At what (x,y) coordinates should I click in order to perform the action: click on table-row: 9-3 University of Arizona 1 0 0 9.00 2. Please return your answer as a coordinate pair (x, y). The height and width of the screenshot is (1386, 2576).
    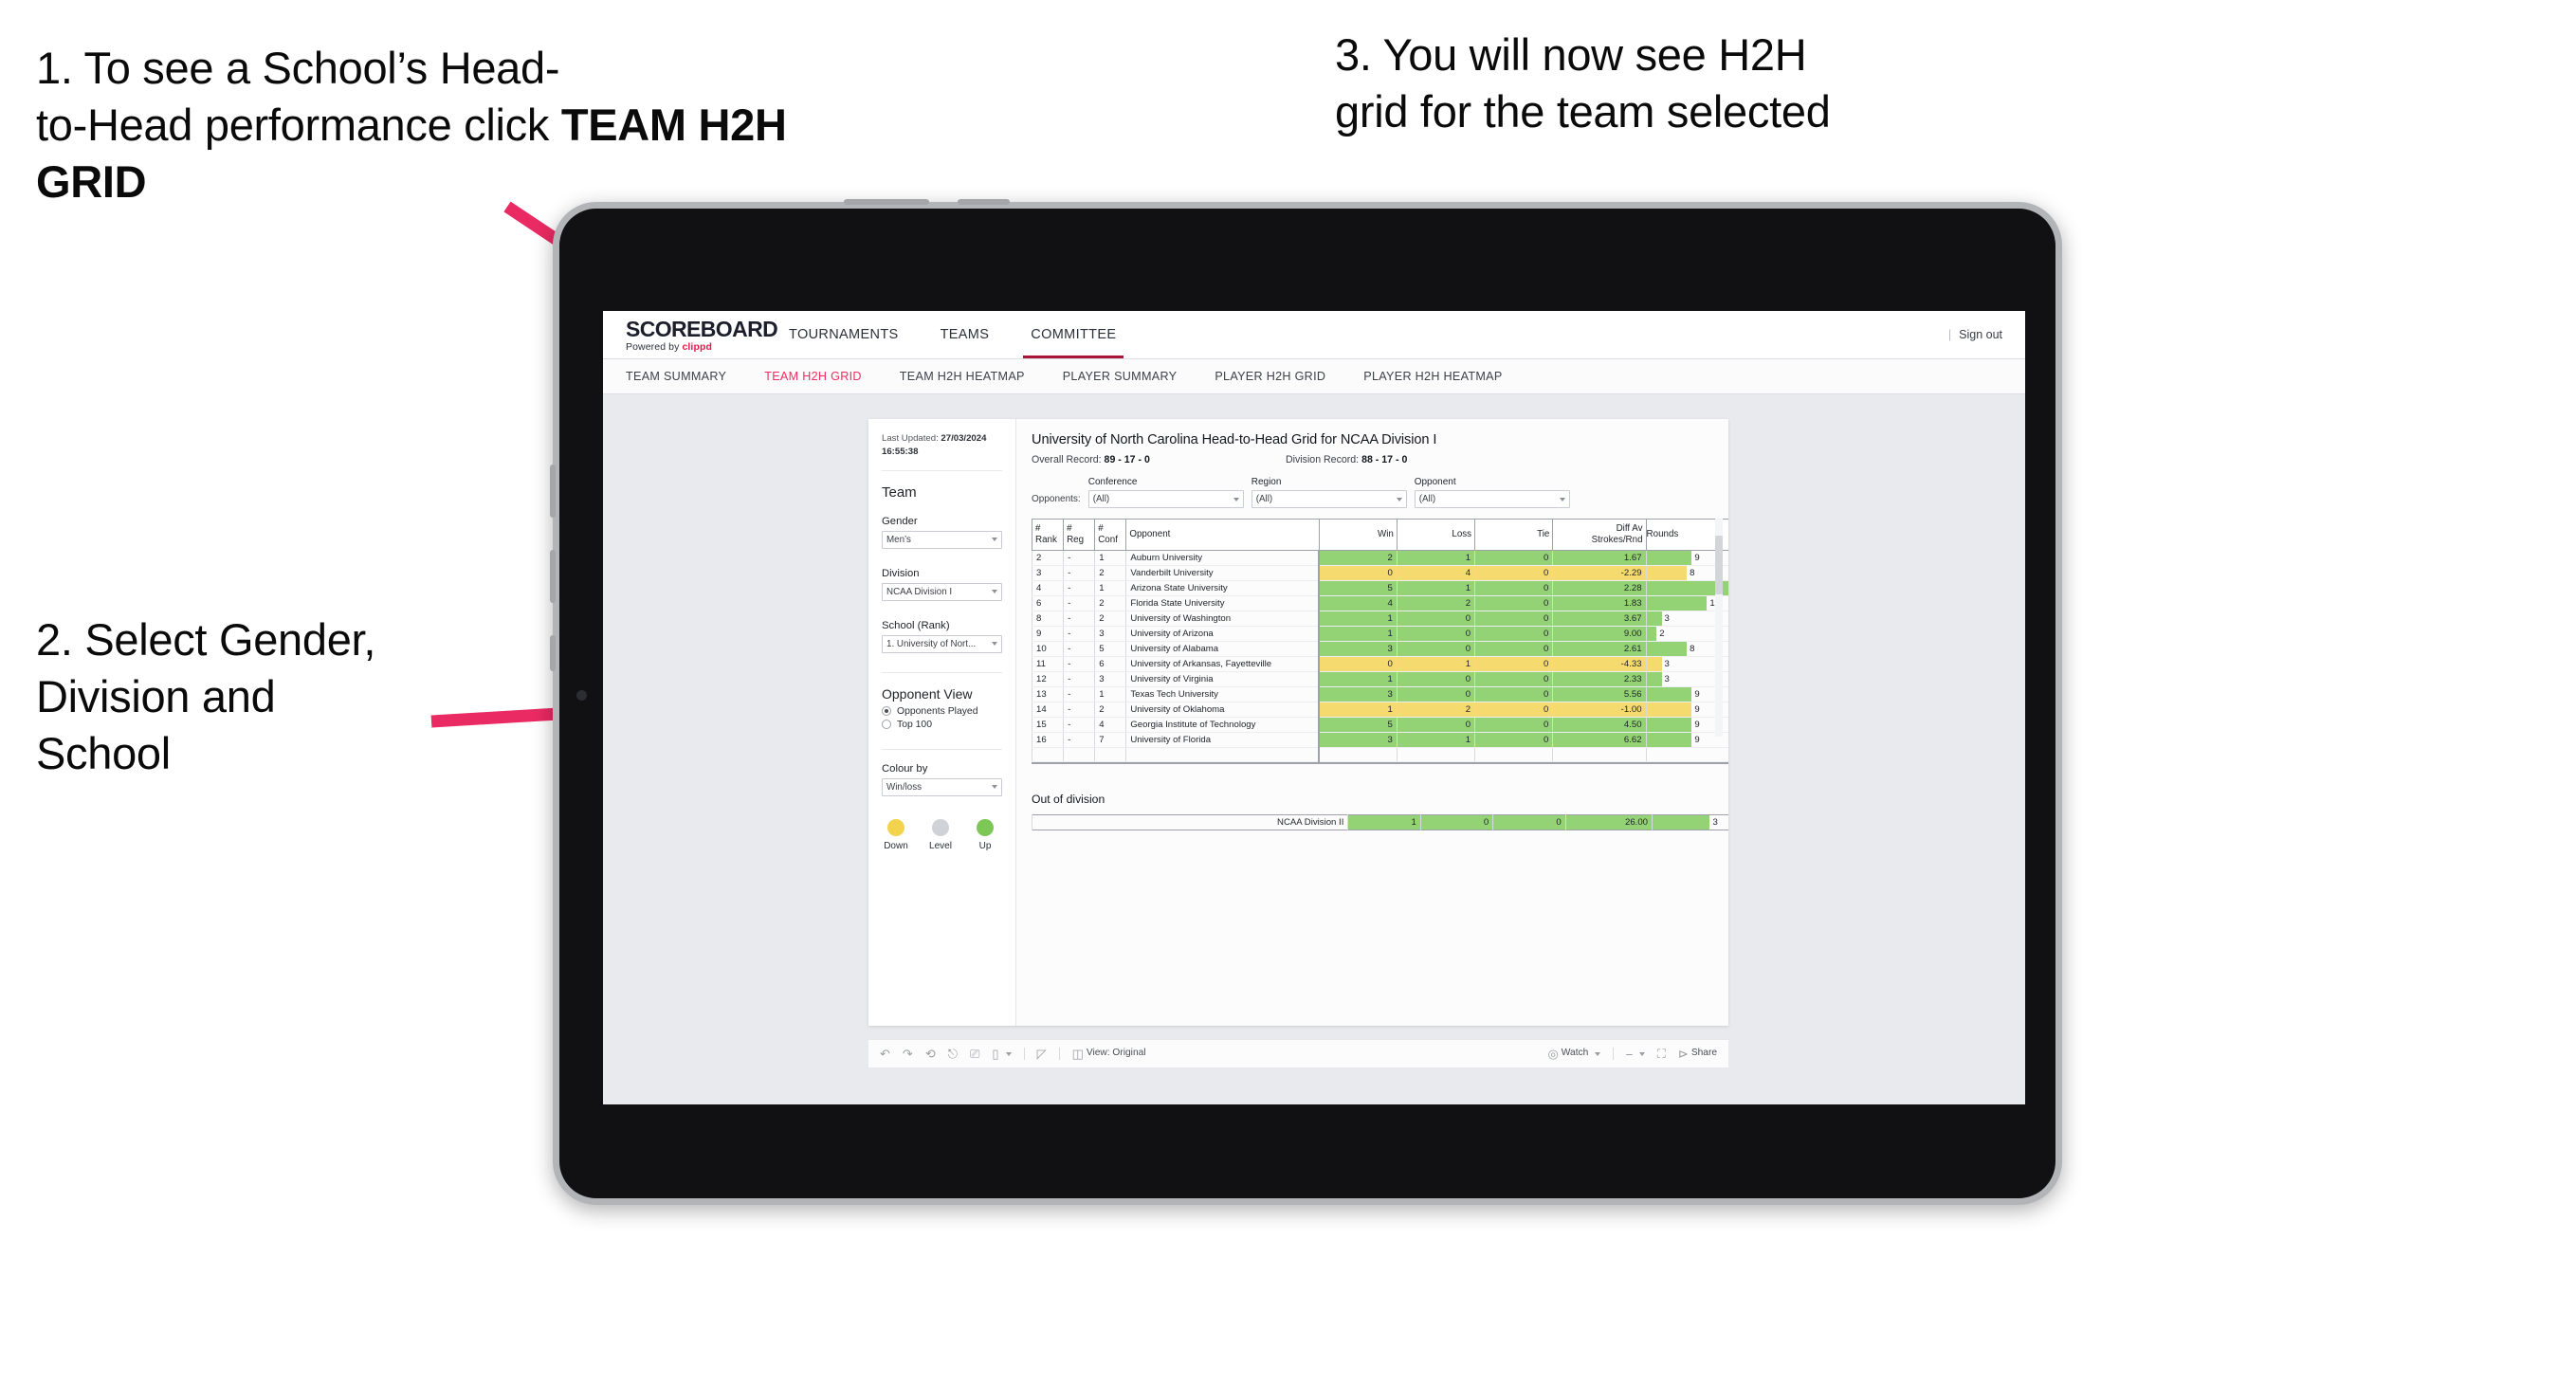
    Looking at the image, I should click on (1379, 634).